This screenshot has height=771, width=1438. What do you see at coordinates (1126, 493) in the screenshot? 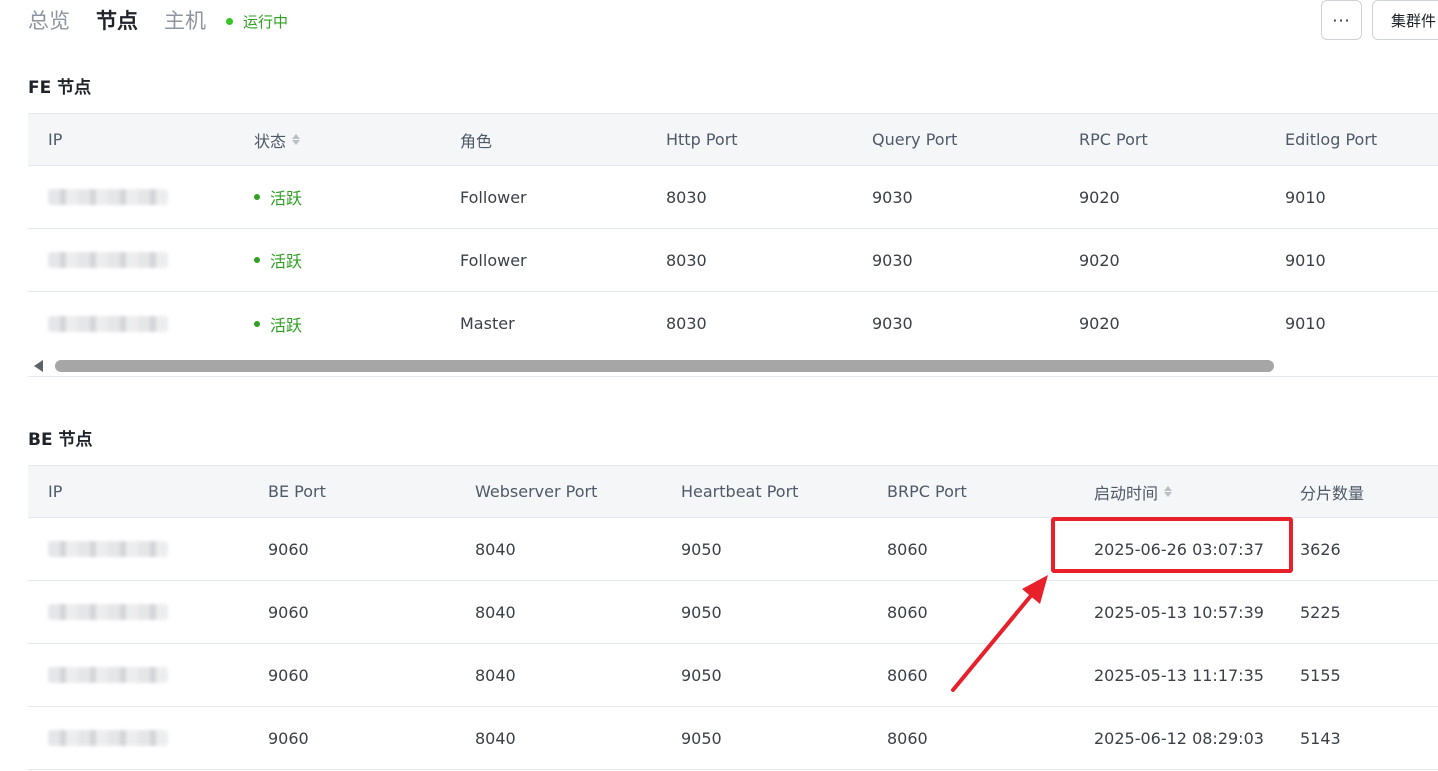
I see `be-col-start-time-label: 启动时间` at bounding box center [1126, 493].